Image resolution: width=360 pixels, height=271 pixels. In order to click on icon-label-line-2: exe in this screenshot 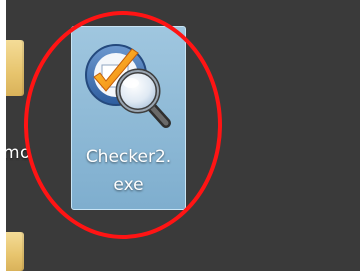, I will do `click(128, 185)`.